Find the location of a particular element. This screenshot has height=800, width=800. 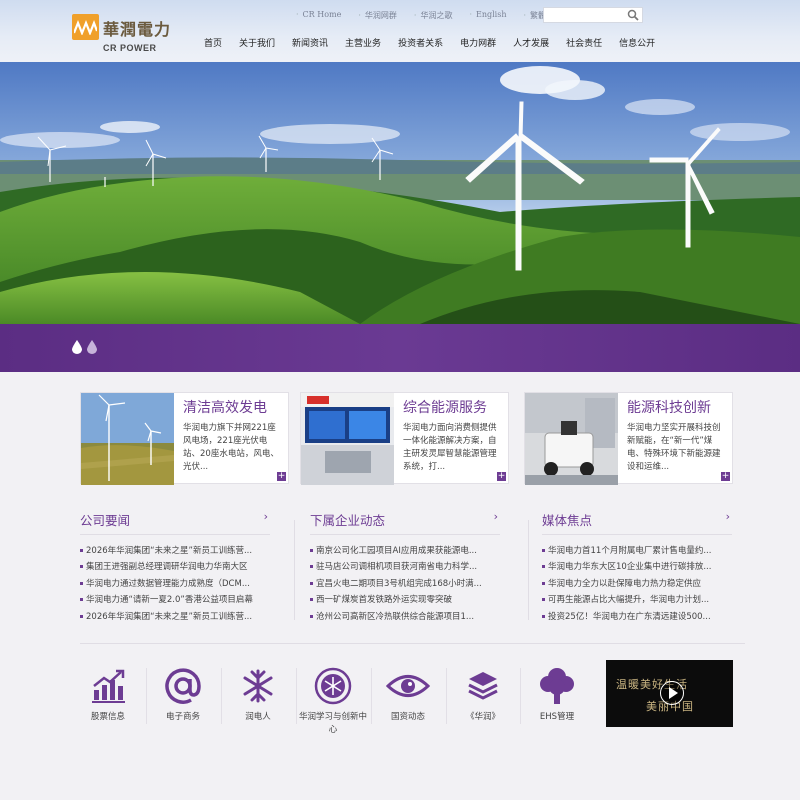

service-learning-center: 华润学习与创新中心 is located at coordinates (333, 700).